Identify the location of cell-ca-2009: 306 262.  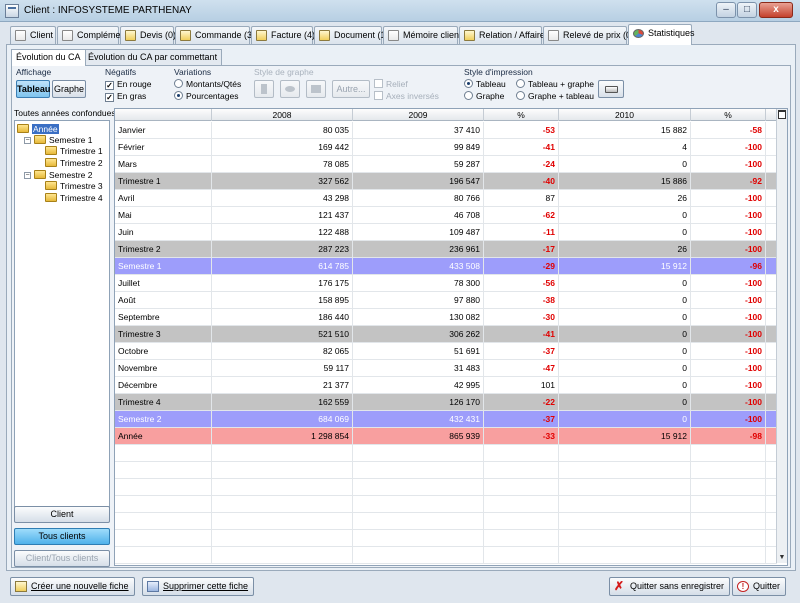
(418, 334).